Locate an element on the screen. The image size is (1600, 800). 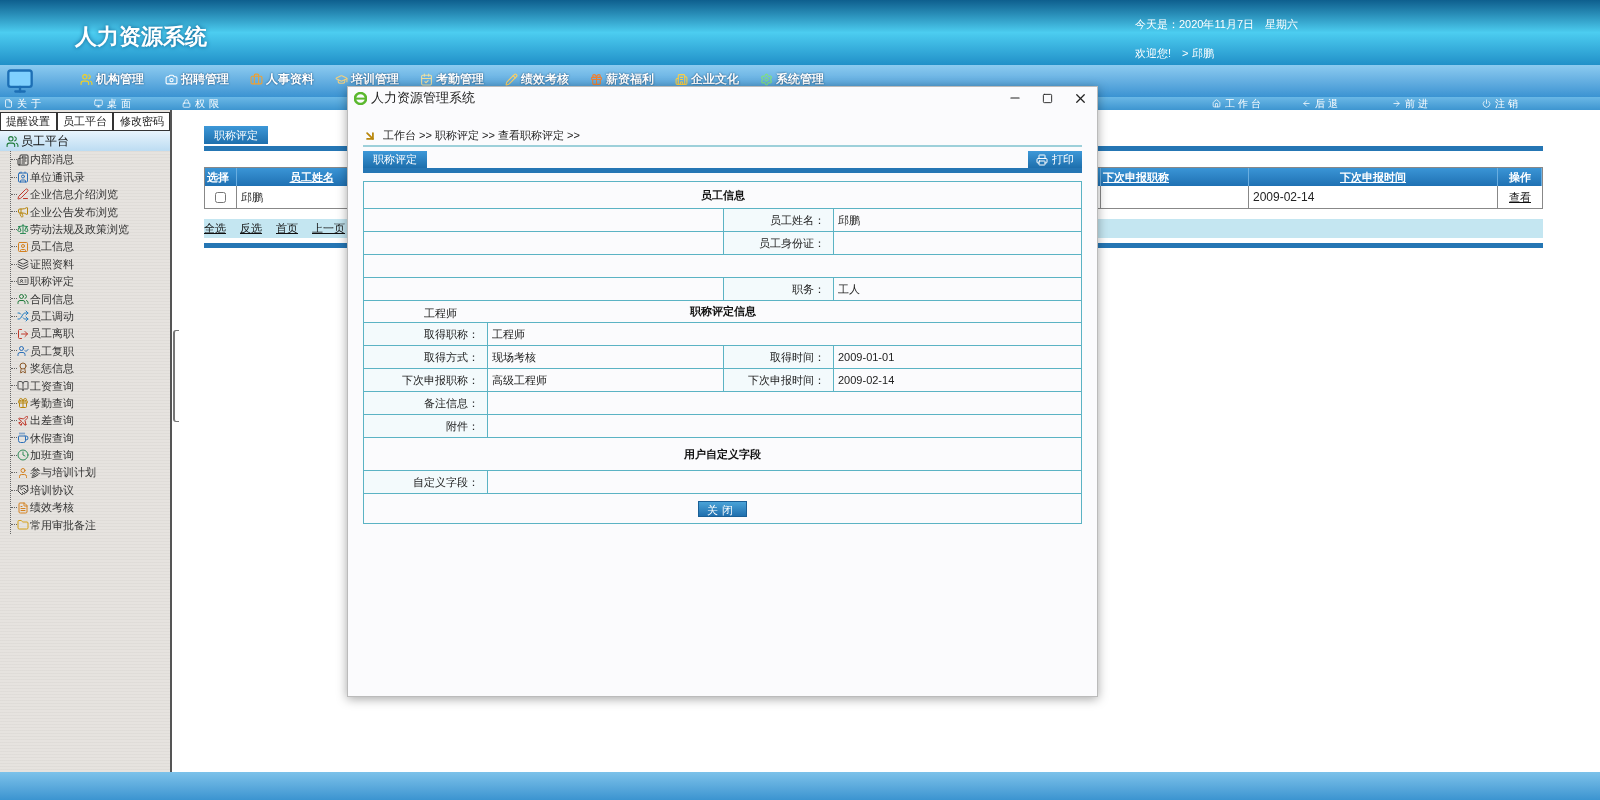
monitor-icon is located at coordinates (20, 81).